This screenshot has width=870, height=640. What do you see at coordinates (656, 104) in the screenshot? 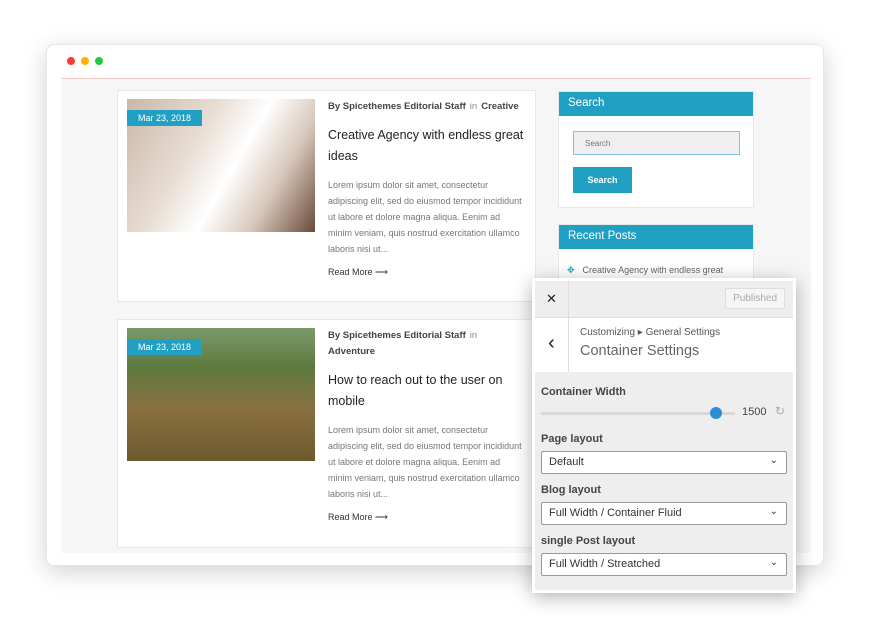
I see `search-widget-title: Search` at bounding box center [656, 104].